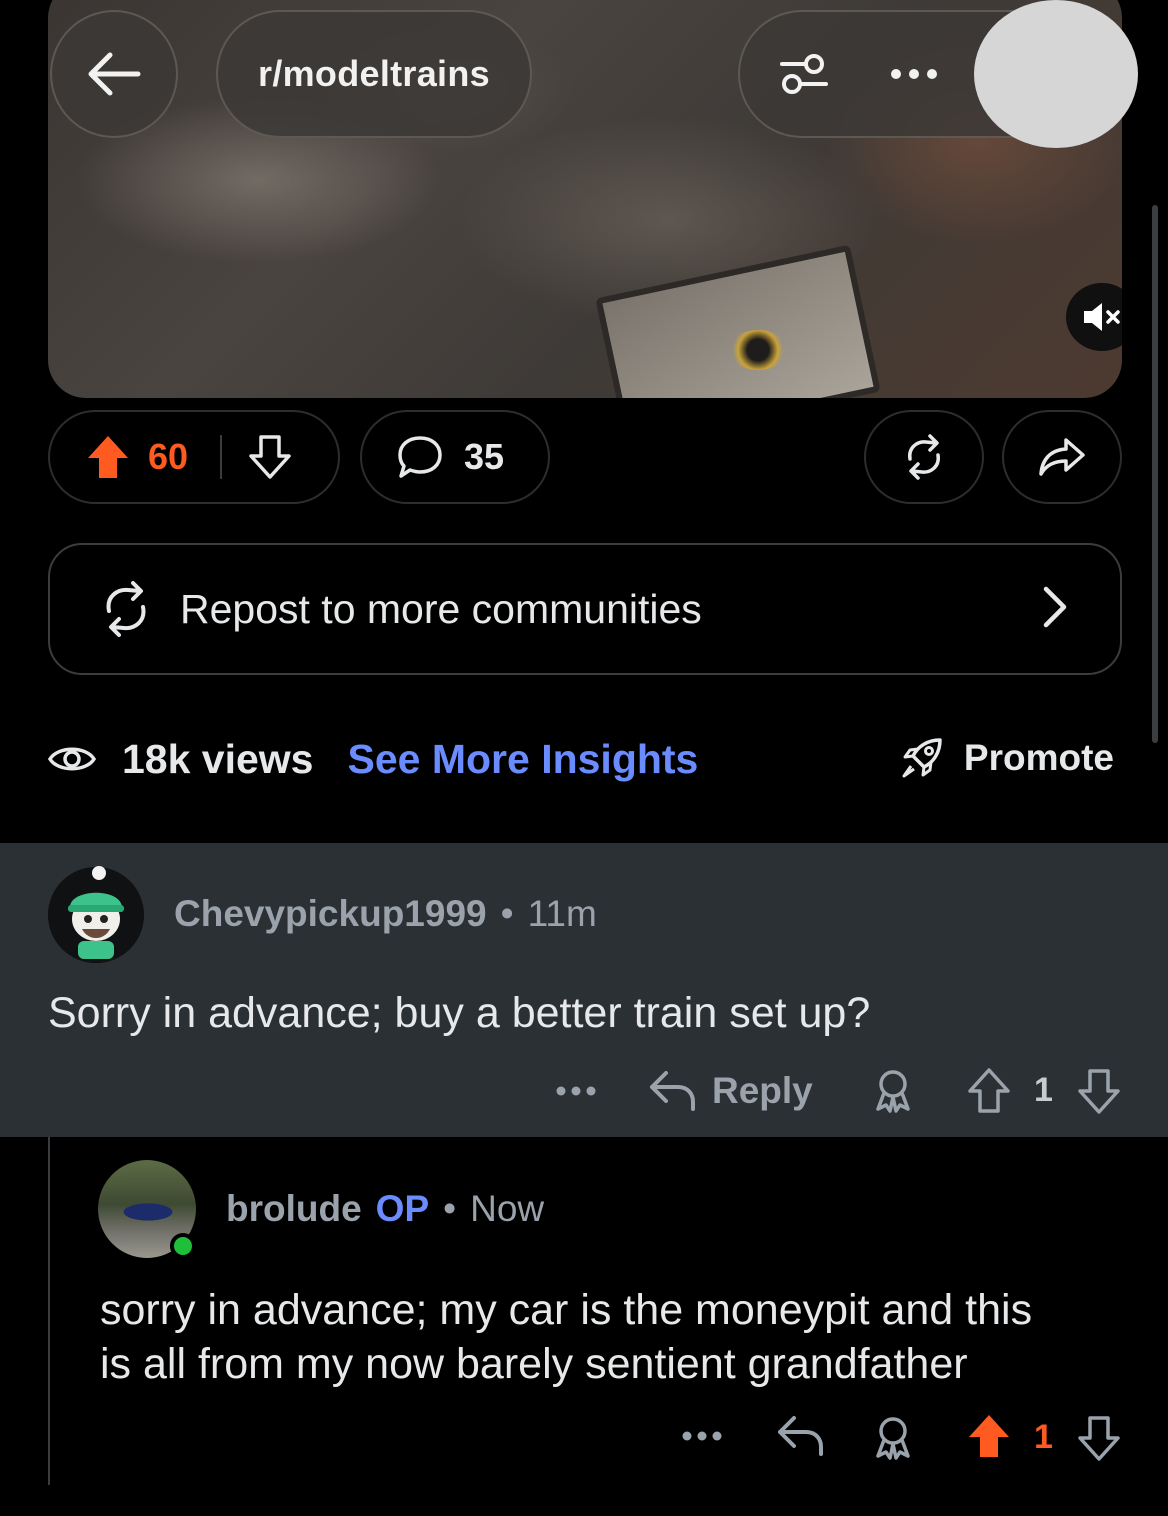 The image size is (1168, 1516). I want to click on avatar, so click(96, 915).